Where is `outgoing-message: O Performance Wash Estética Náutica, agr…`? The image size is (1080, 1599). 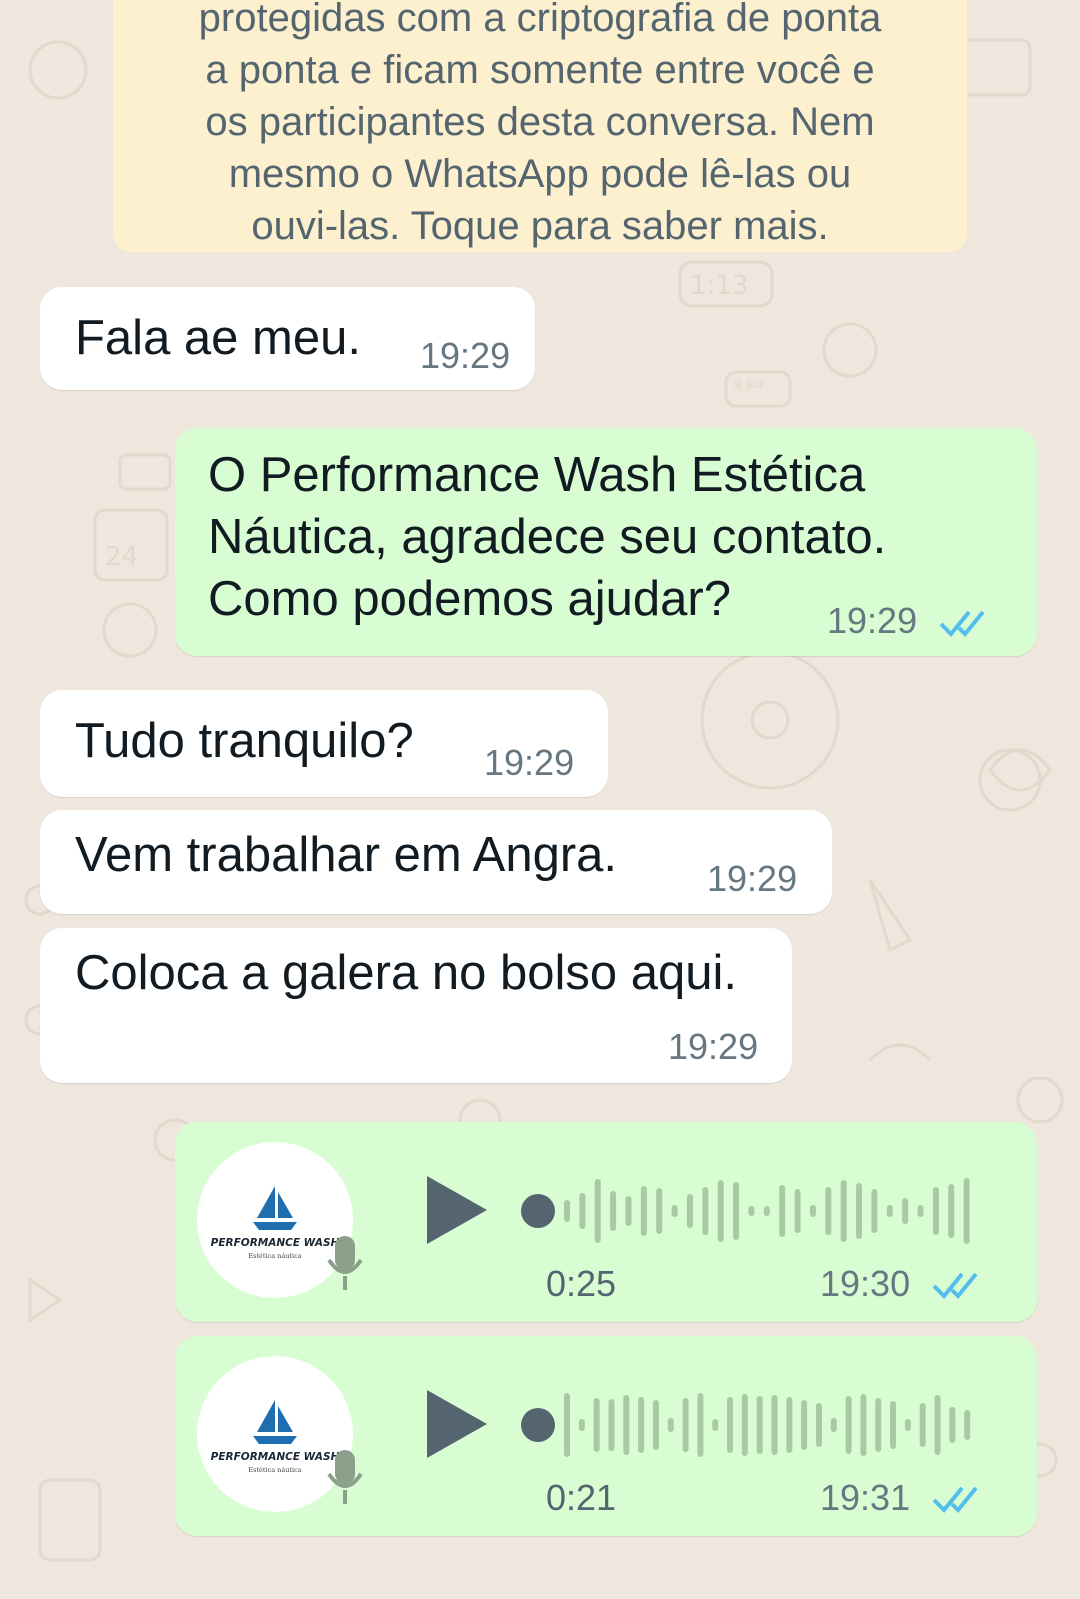
outgoing-message: O Performance Wash Estética Náutica, agr… is located at coordinates (606, 542).